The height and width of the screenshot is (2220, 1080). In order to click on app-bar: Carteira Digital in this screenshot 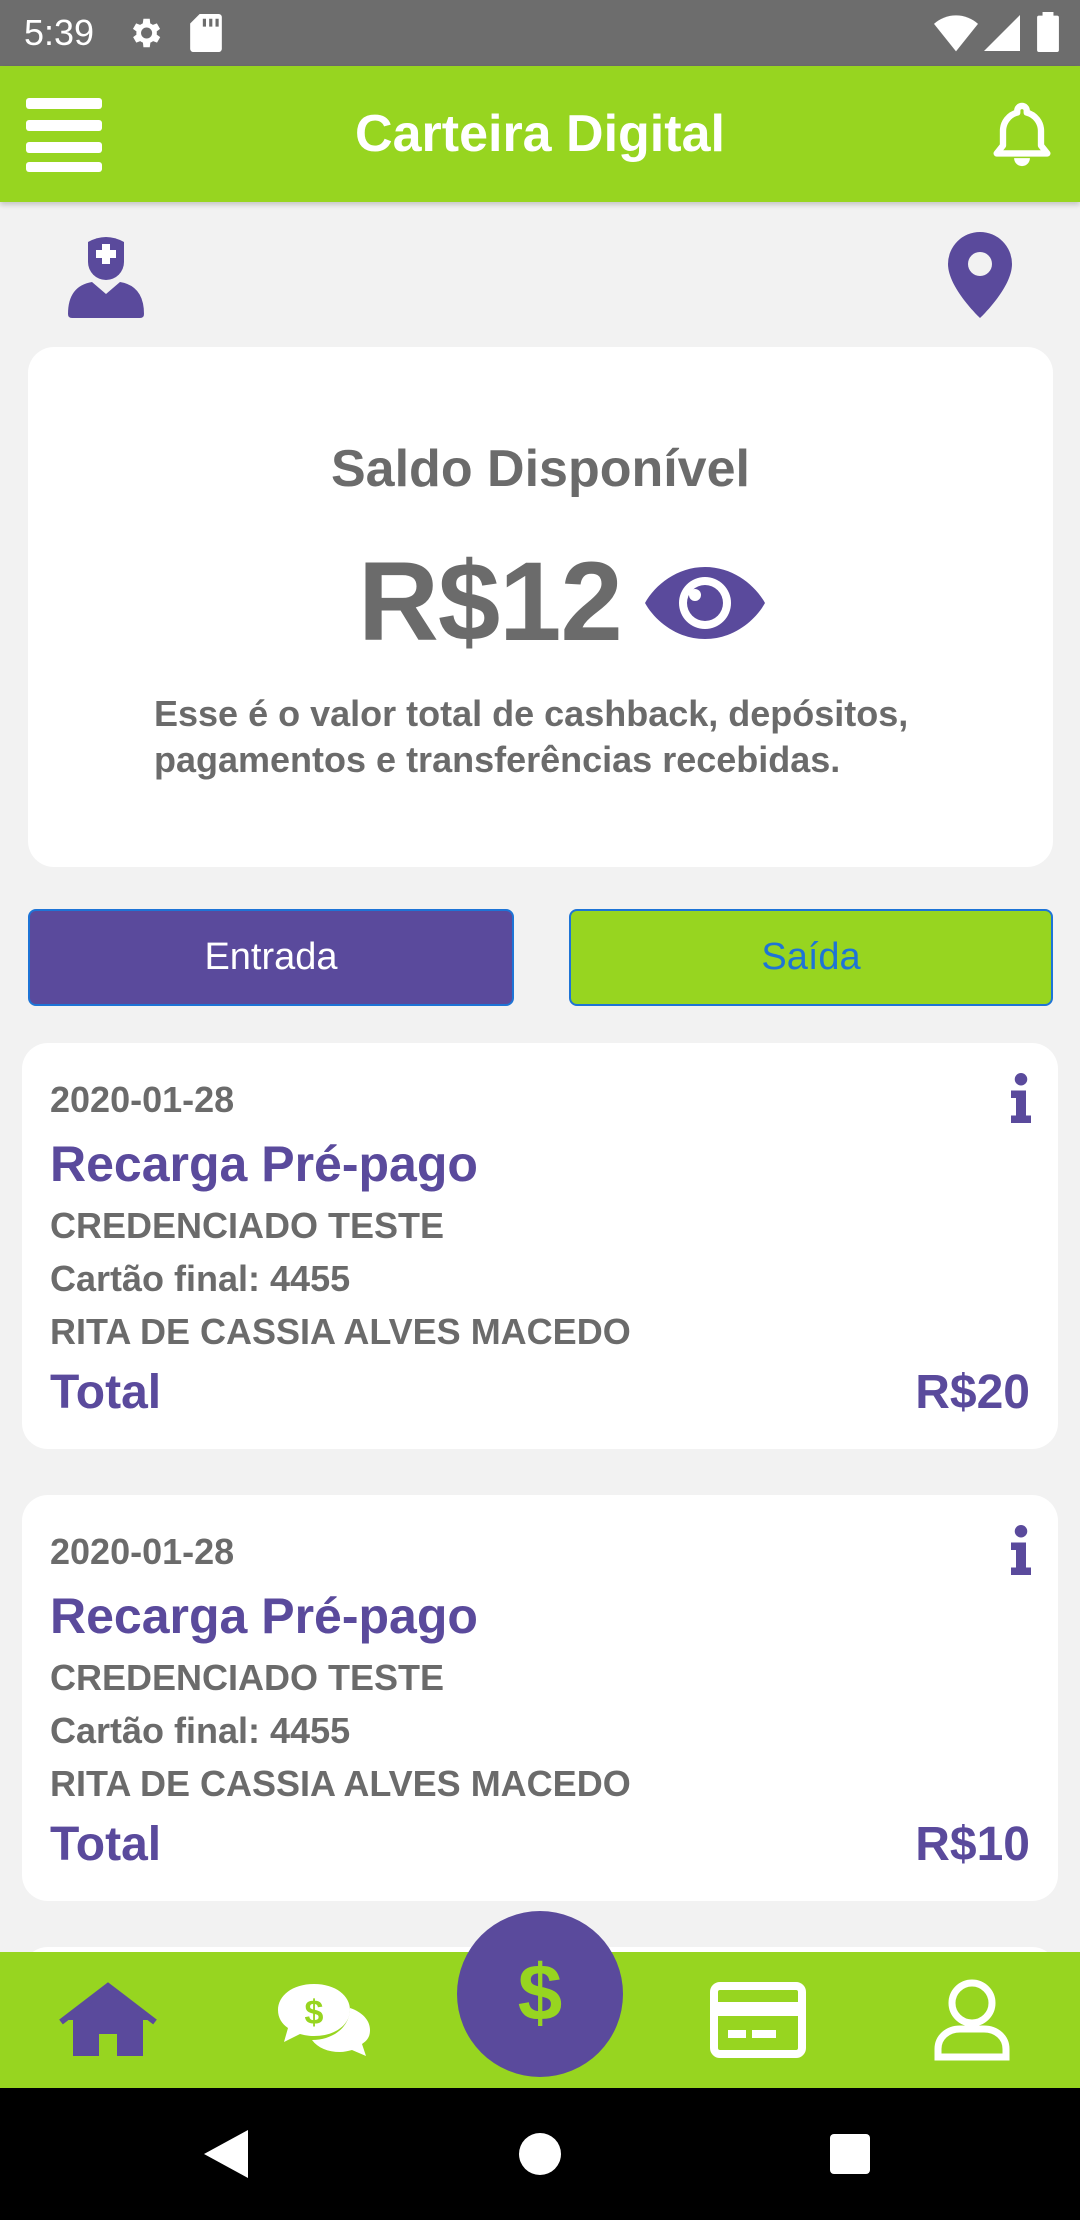, I will do `click(540, 134)`.